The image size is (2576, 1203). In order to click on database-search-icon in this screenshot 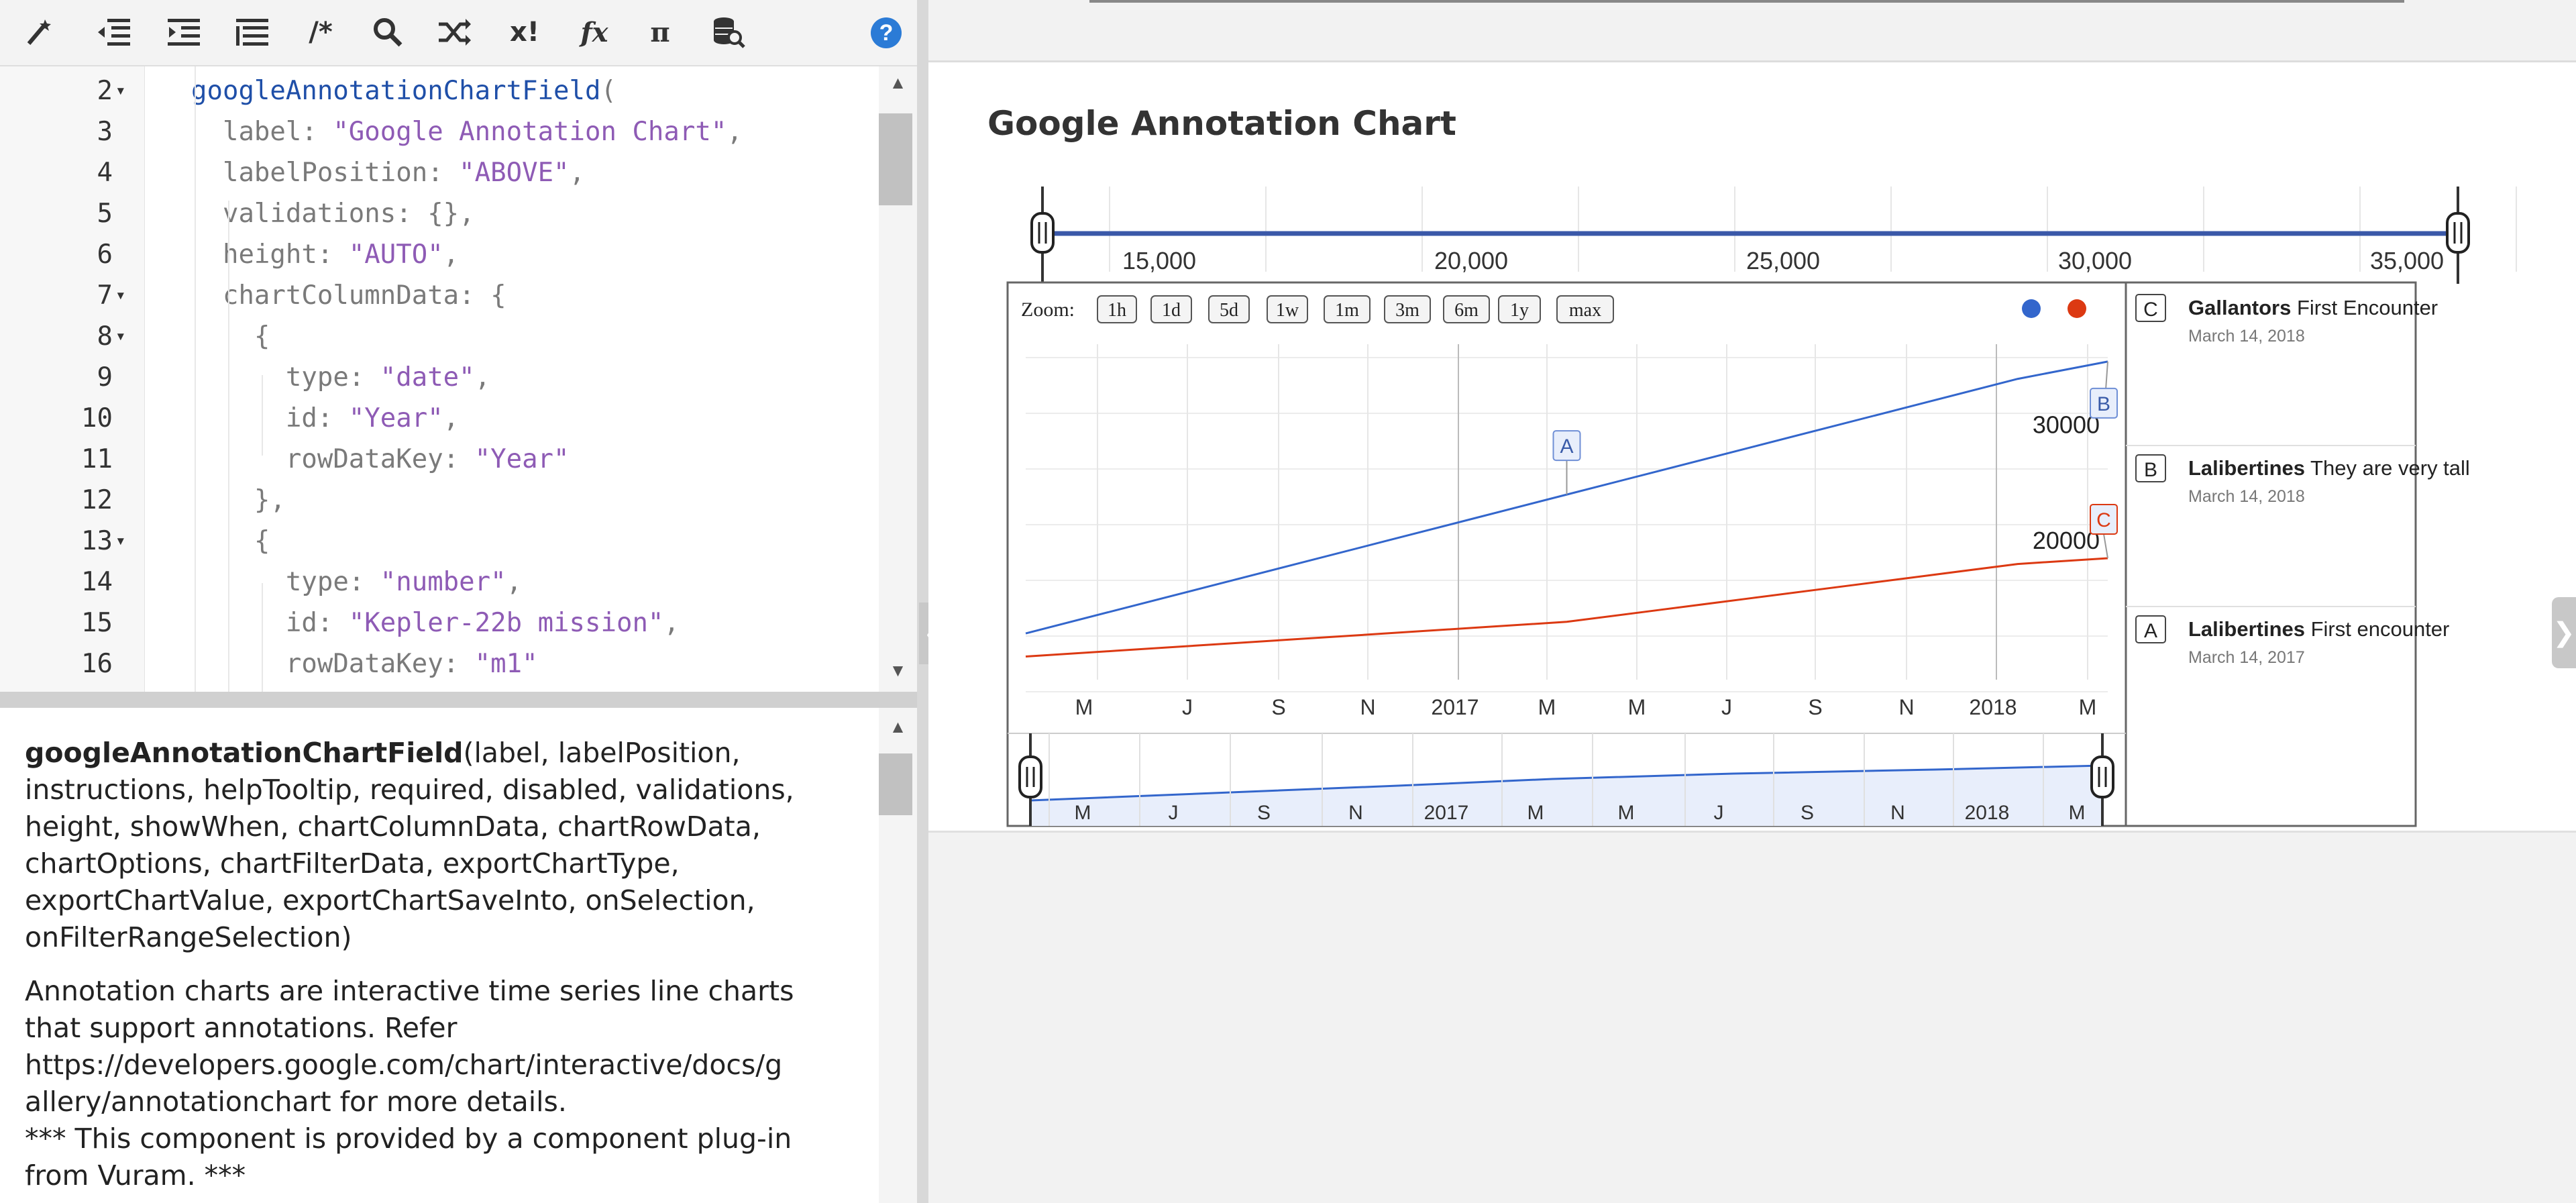, I will do `click(728, 32)`.